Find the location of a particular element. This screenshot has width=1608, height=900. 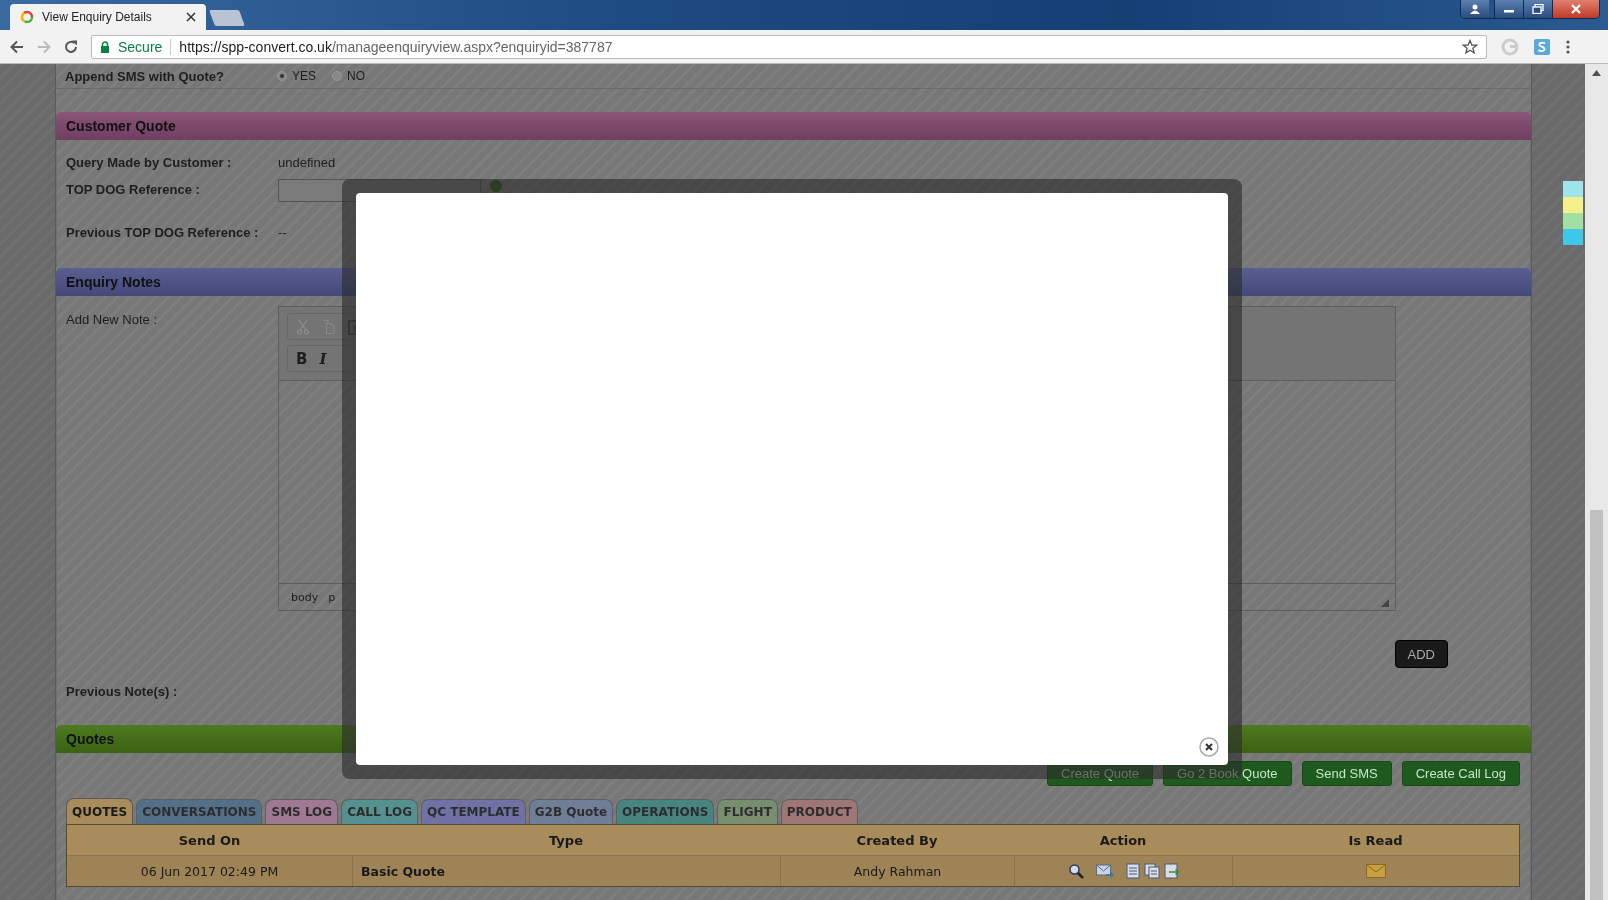

user-button is located at coordinates (1475, 9).